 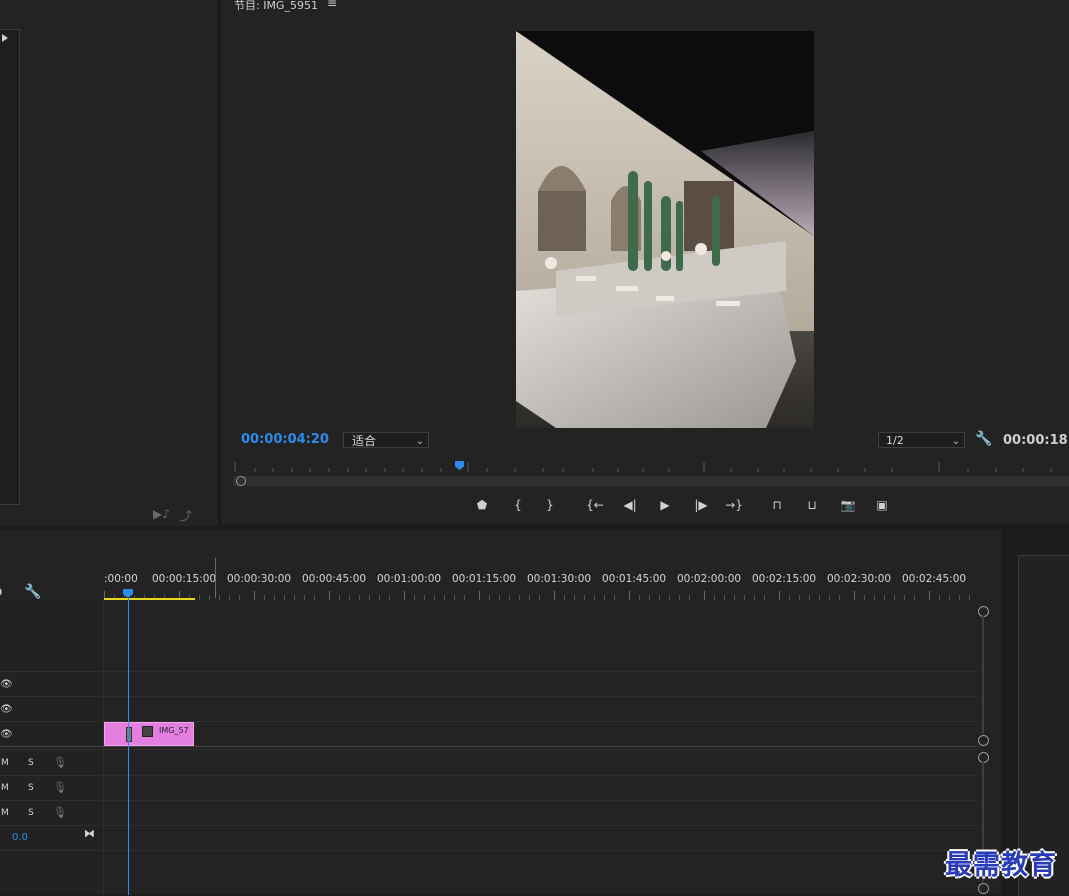 I want to click on play-icon: ▶, so click(x=665, y=505).